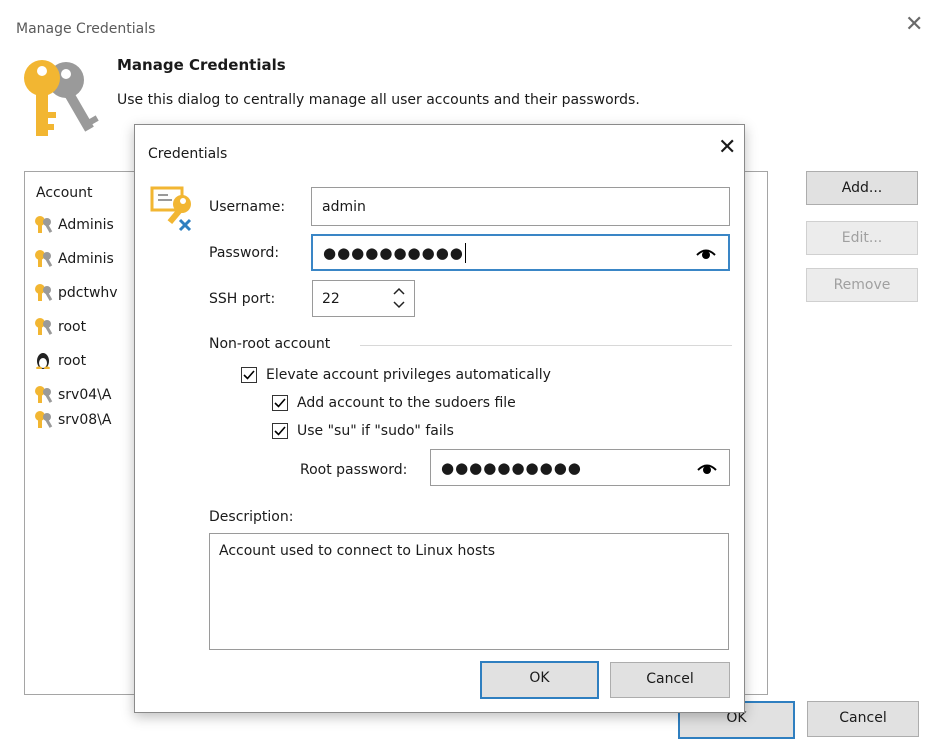 This screenshot has height=747, width=934. I want to click on linux-penguin-icon, so click(43, 361).